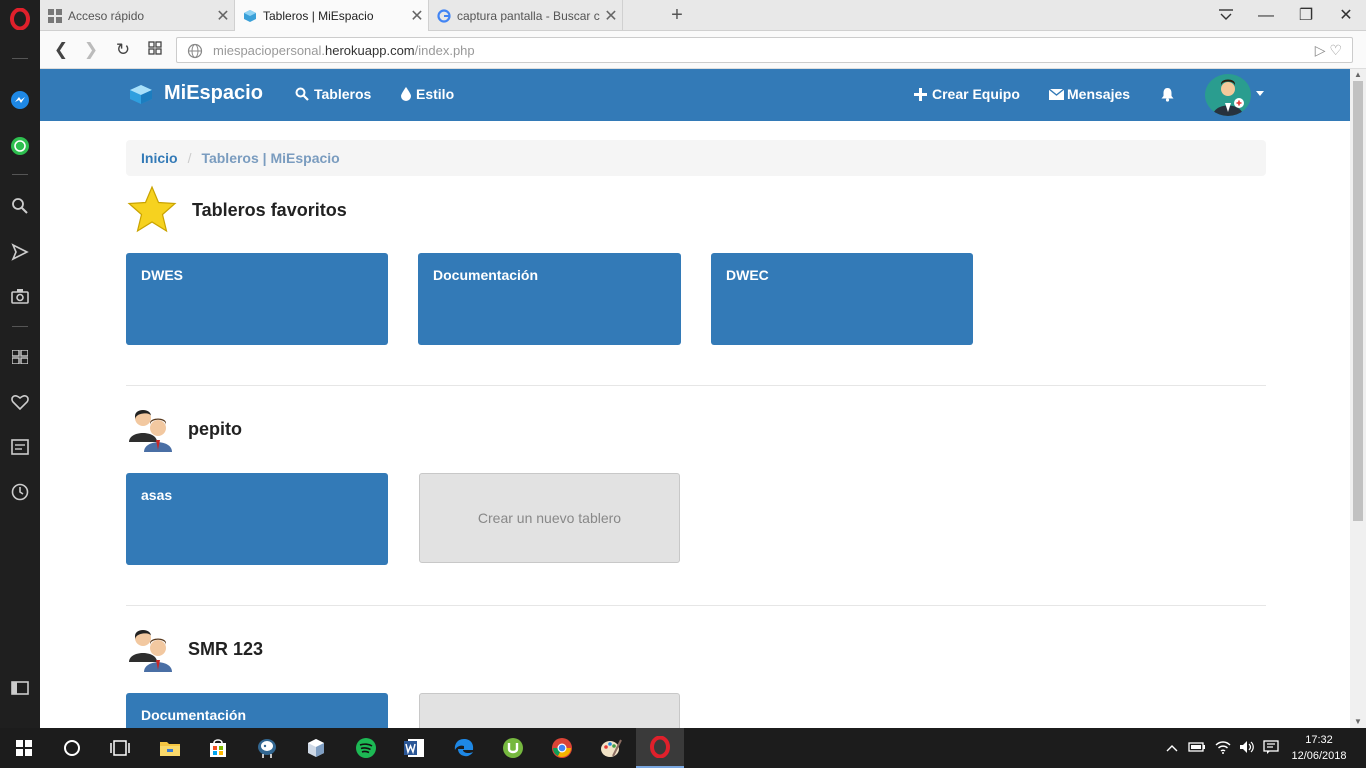 The height and width of the screenshot is (768, 1366). What do you see at coordinates (151, 429) in the screenshot?
I see `team-users-icon` at bounding box center [151, 429].